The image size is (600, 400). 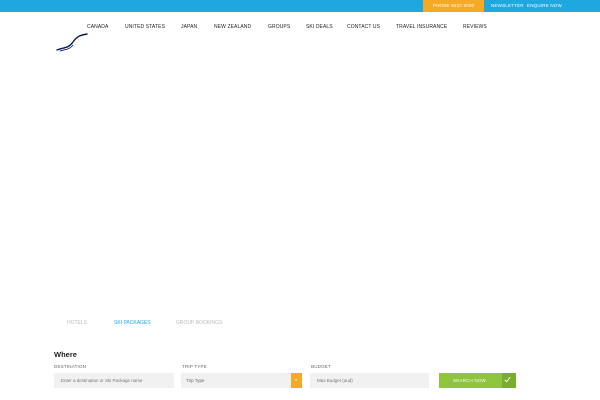 I want to click on budget-label: BUDGET, so click(x=321, y=366).